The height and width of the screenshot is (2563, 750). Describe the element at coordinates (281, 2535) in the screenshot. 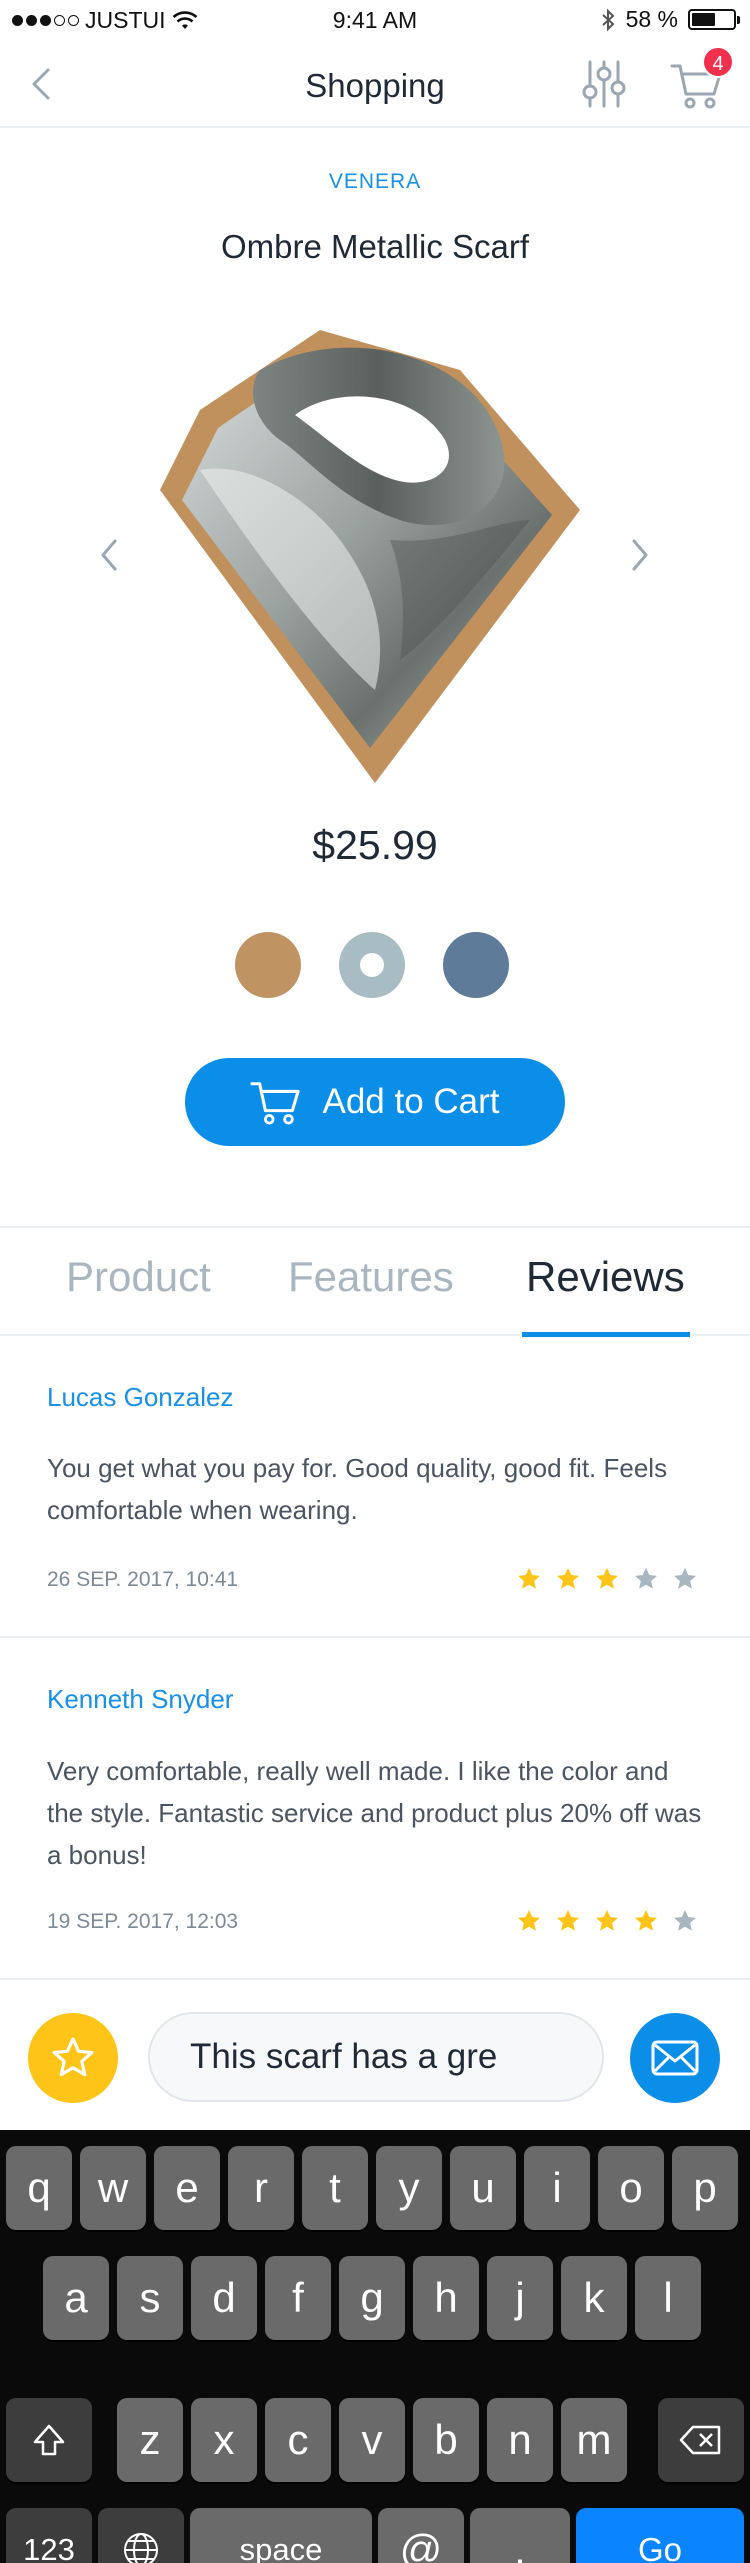

I see `space-key: space` at that location.